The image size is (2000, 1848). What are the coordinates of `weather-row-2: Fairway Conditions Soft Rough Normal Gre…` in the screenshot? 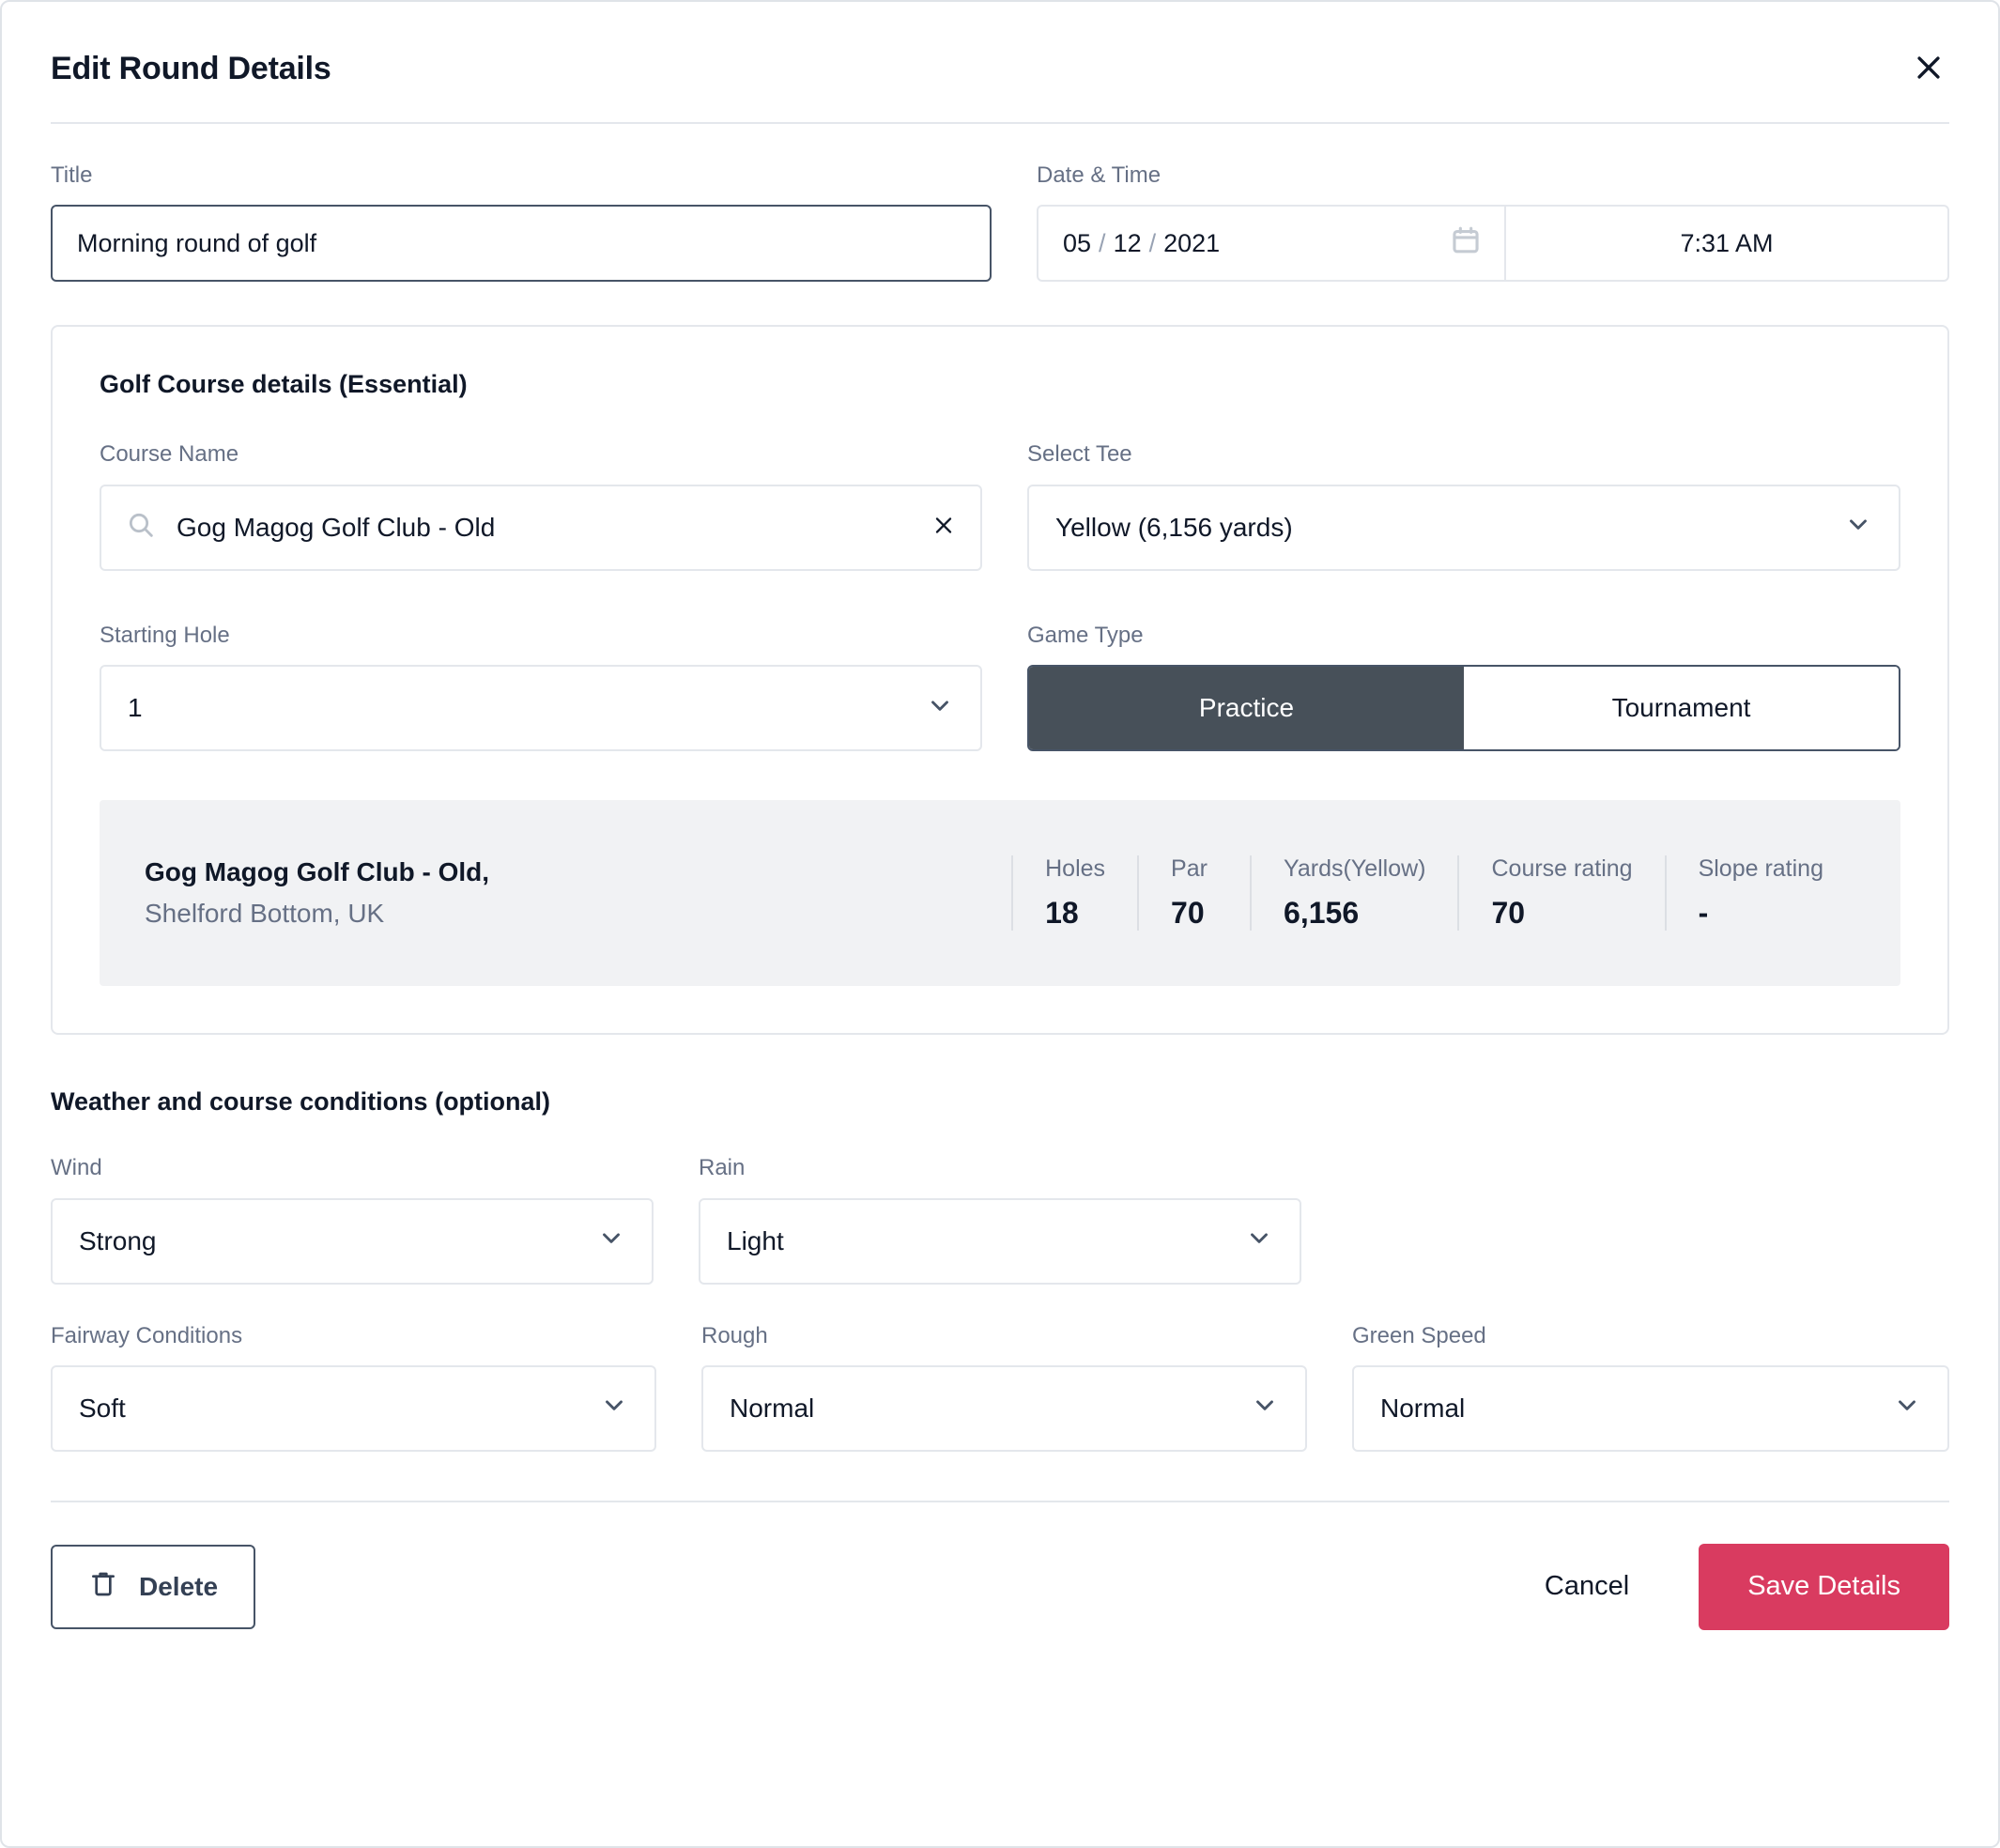 It's located at (1000, 1387).